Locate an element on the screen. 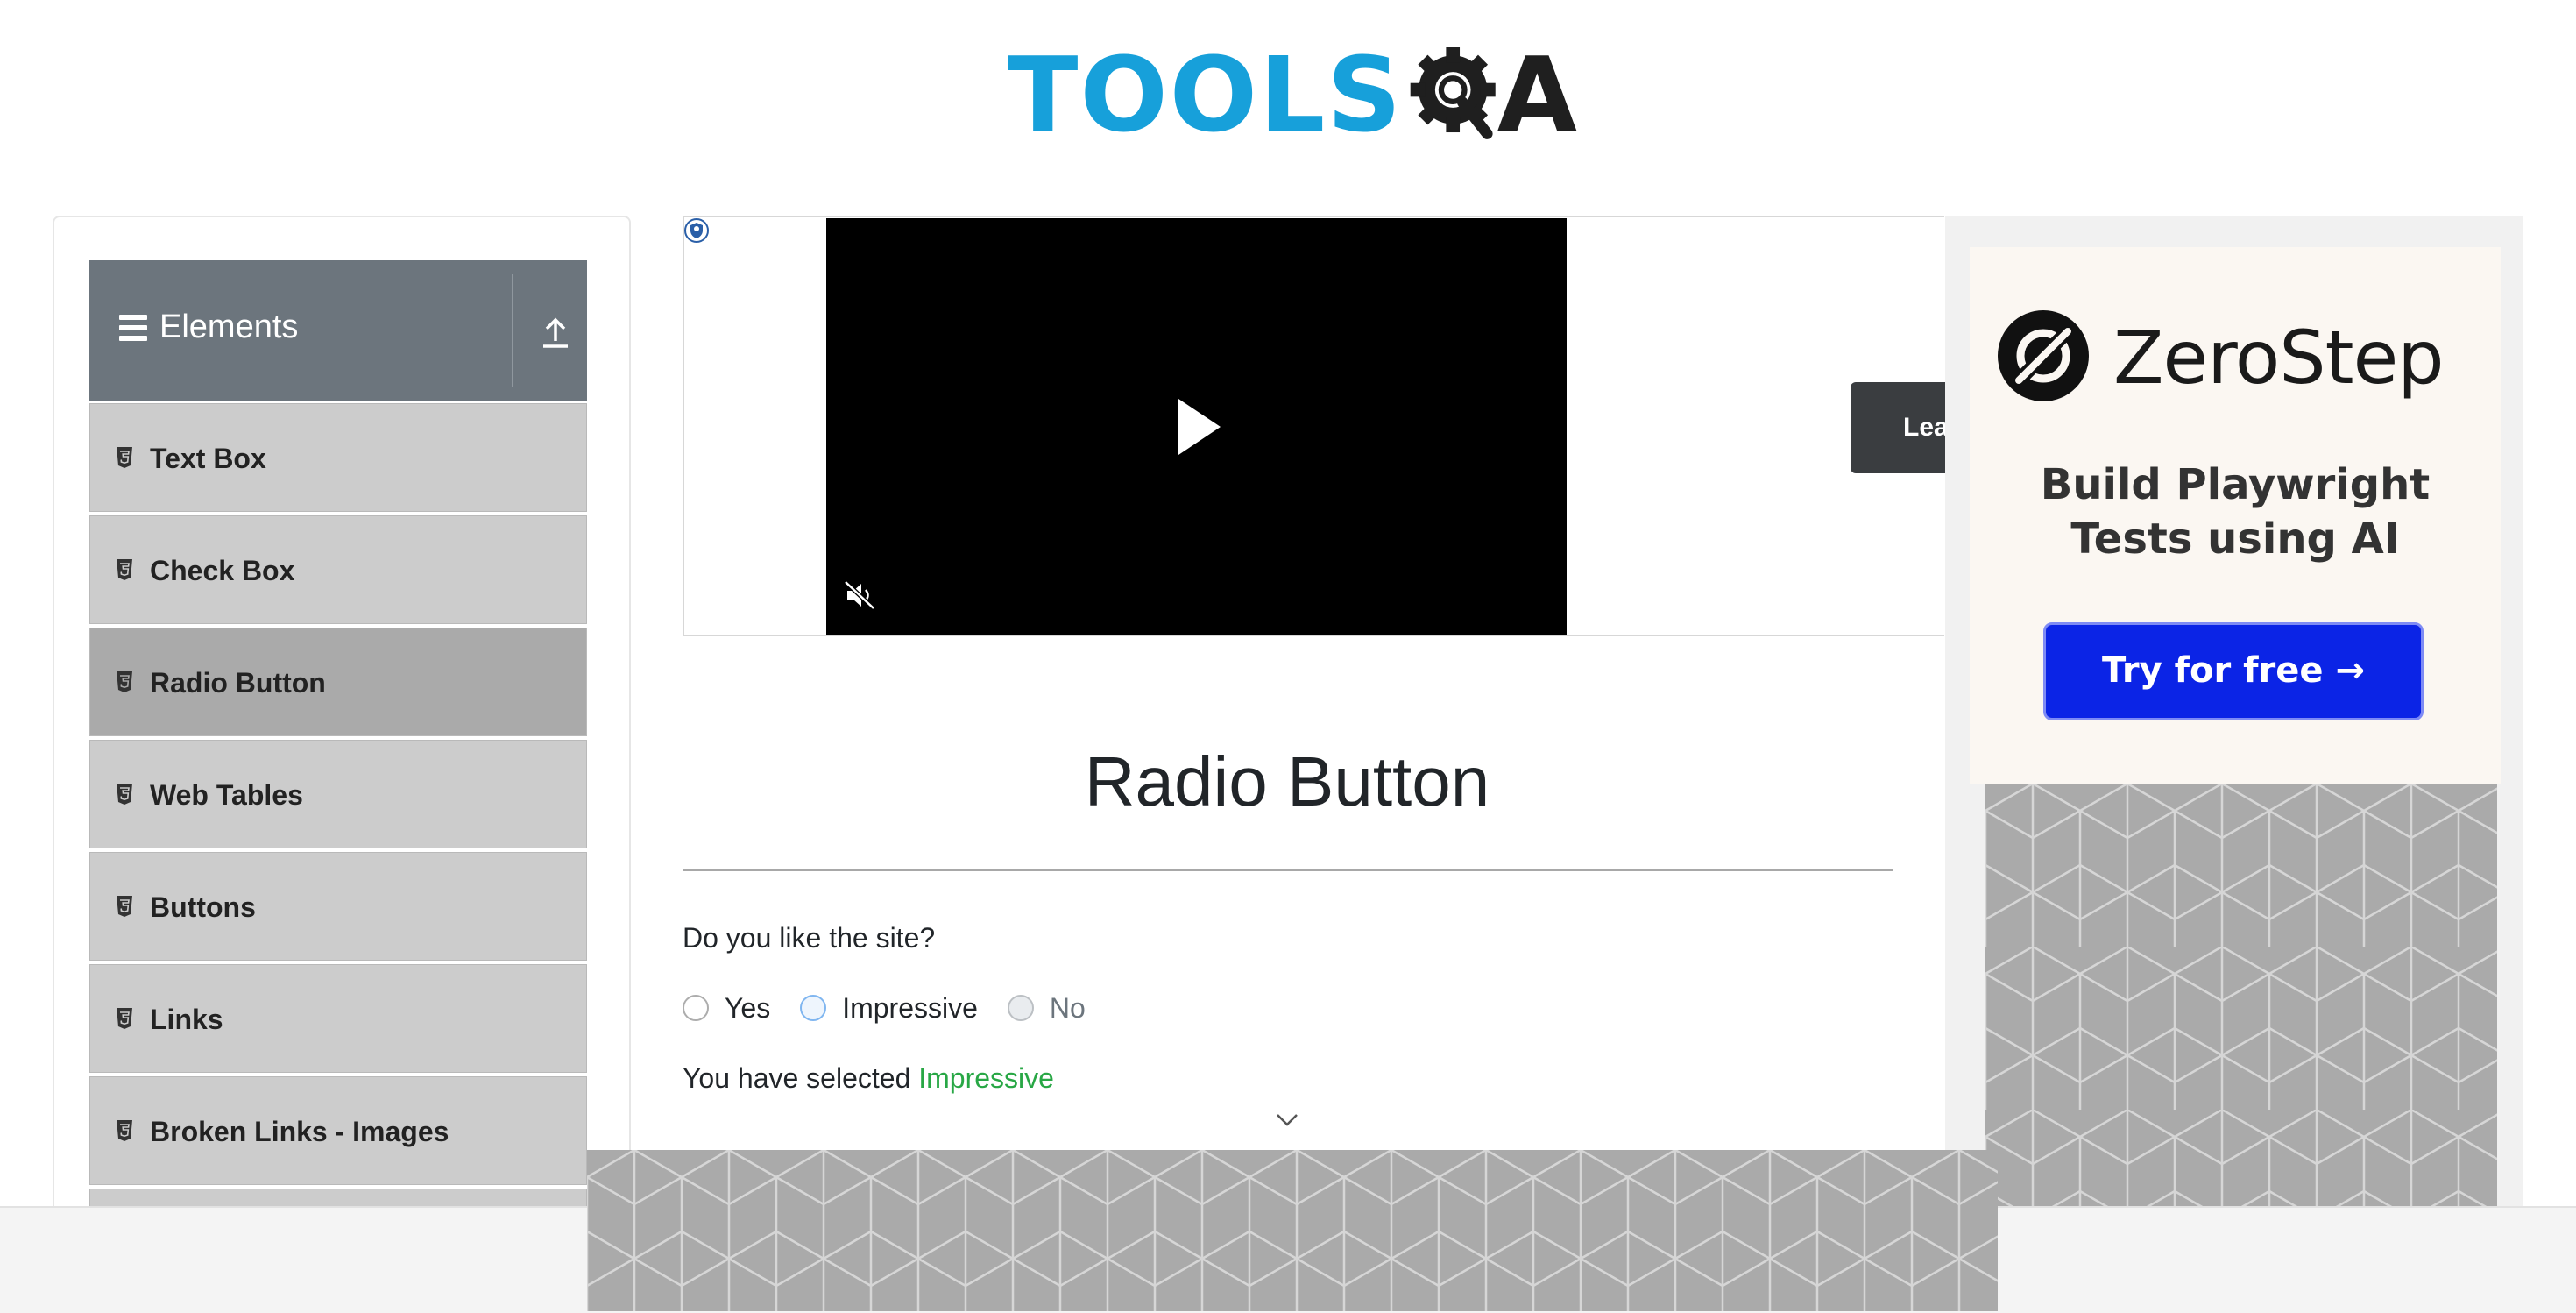  video-player is located at coordinates (1196, 426).